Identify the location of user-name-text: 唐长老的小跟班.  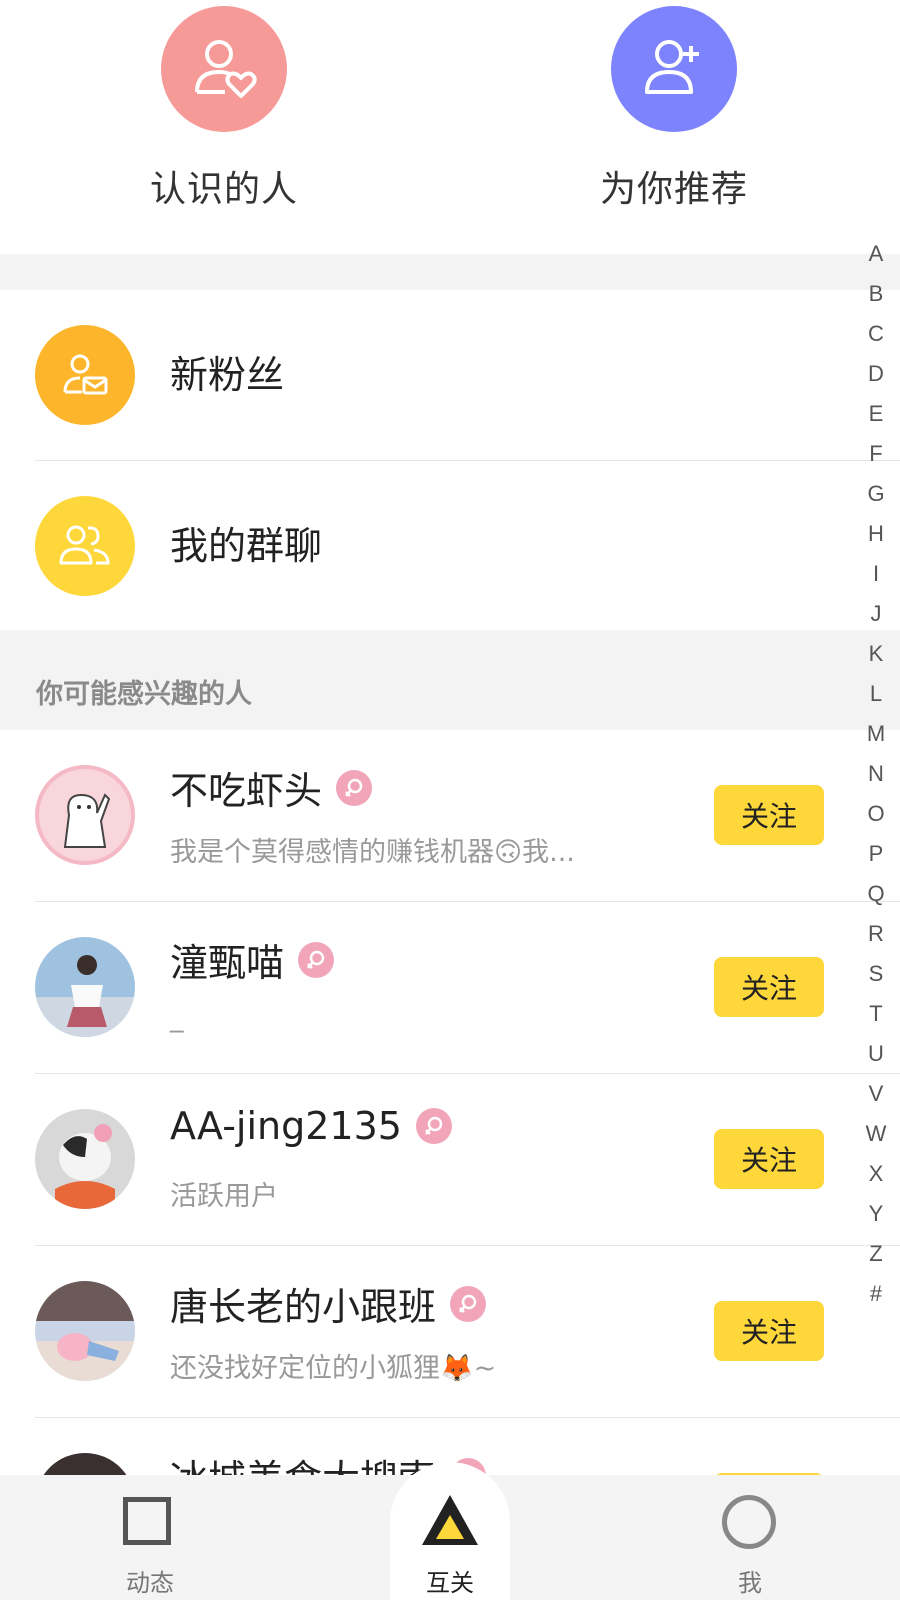
(303, 1307).